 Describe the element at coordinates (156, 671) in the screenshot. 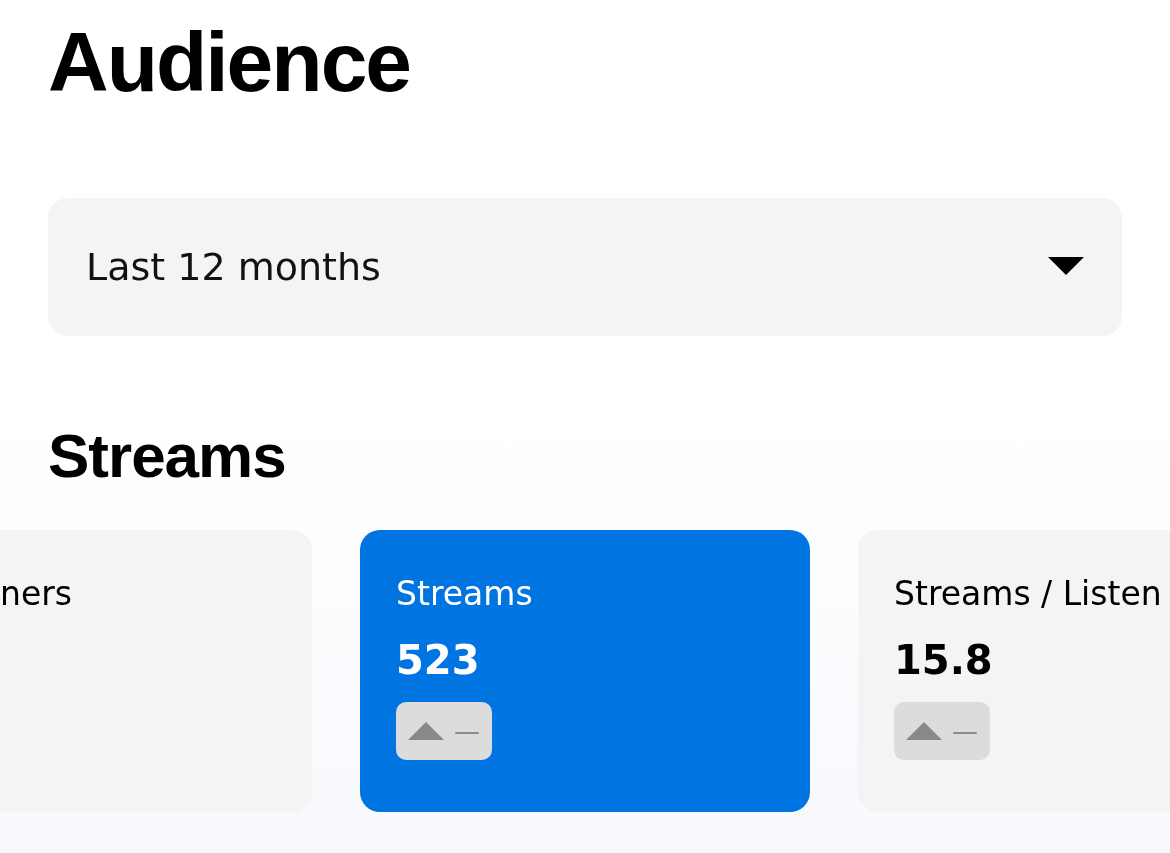

I see `metric-card: ners` at that location.